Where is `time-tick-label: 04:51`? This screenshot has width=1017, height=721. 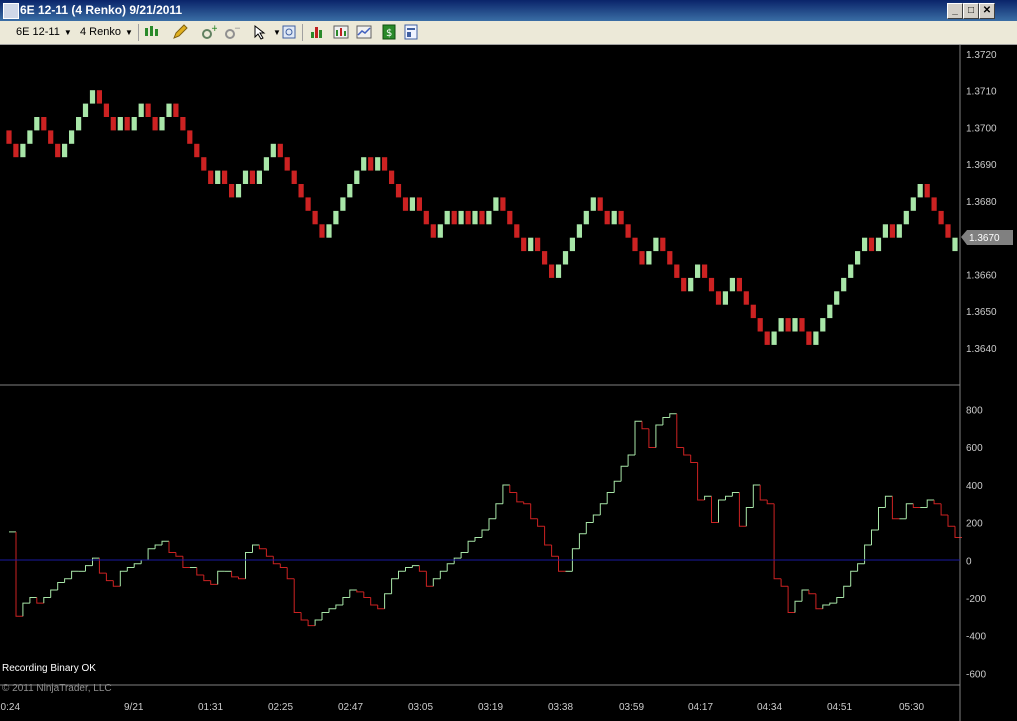
time-tick-label: 04:51 is located at coordinates (839, 707).